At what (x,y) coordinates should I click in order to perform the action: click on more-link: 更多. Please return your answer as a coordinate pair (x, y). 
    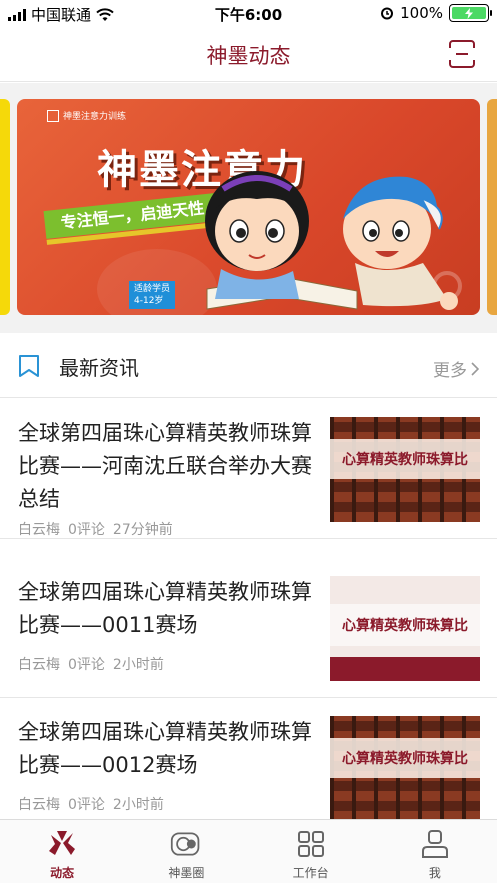
    Looking at the image, I should click on (456, 368).